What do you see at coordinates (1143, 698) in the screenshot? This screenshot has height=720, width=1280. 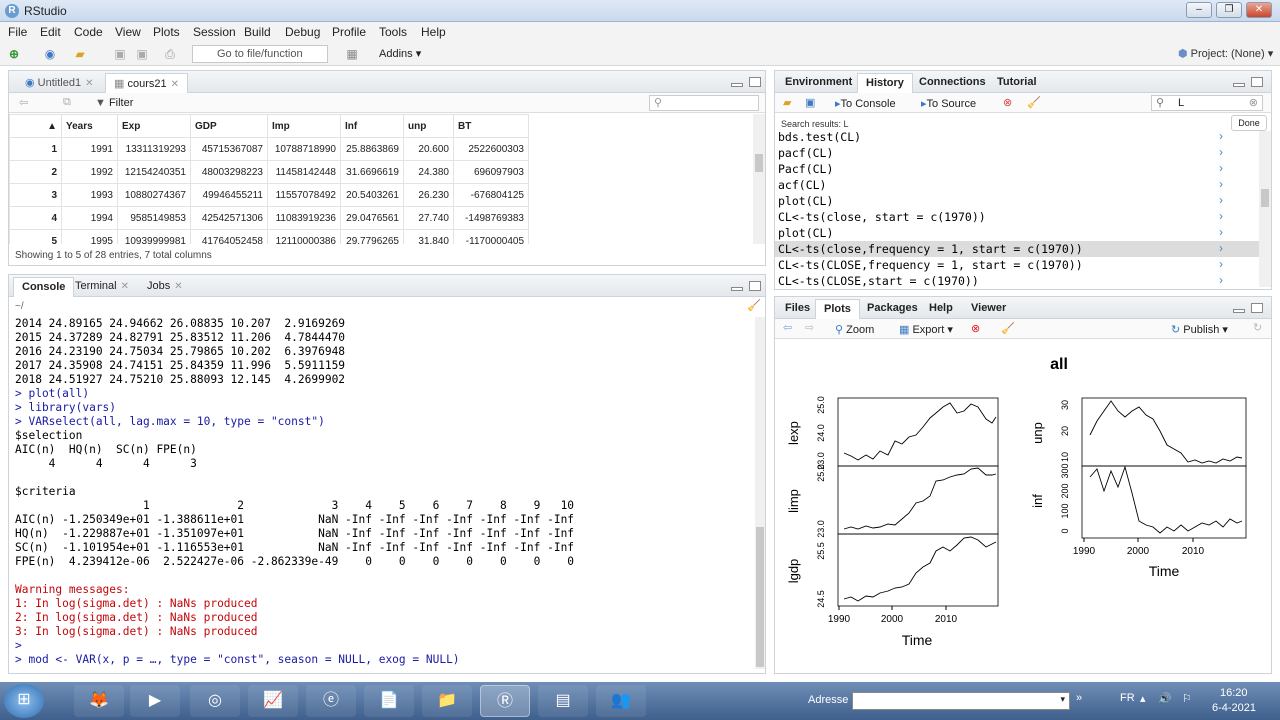 I see `expand-tray-icon: ▴` at bounding box center [1143, 698].